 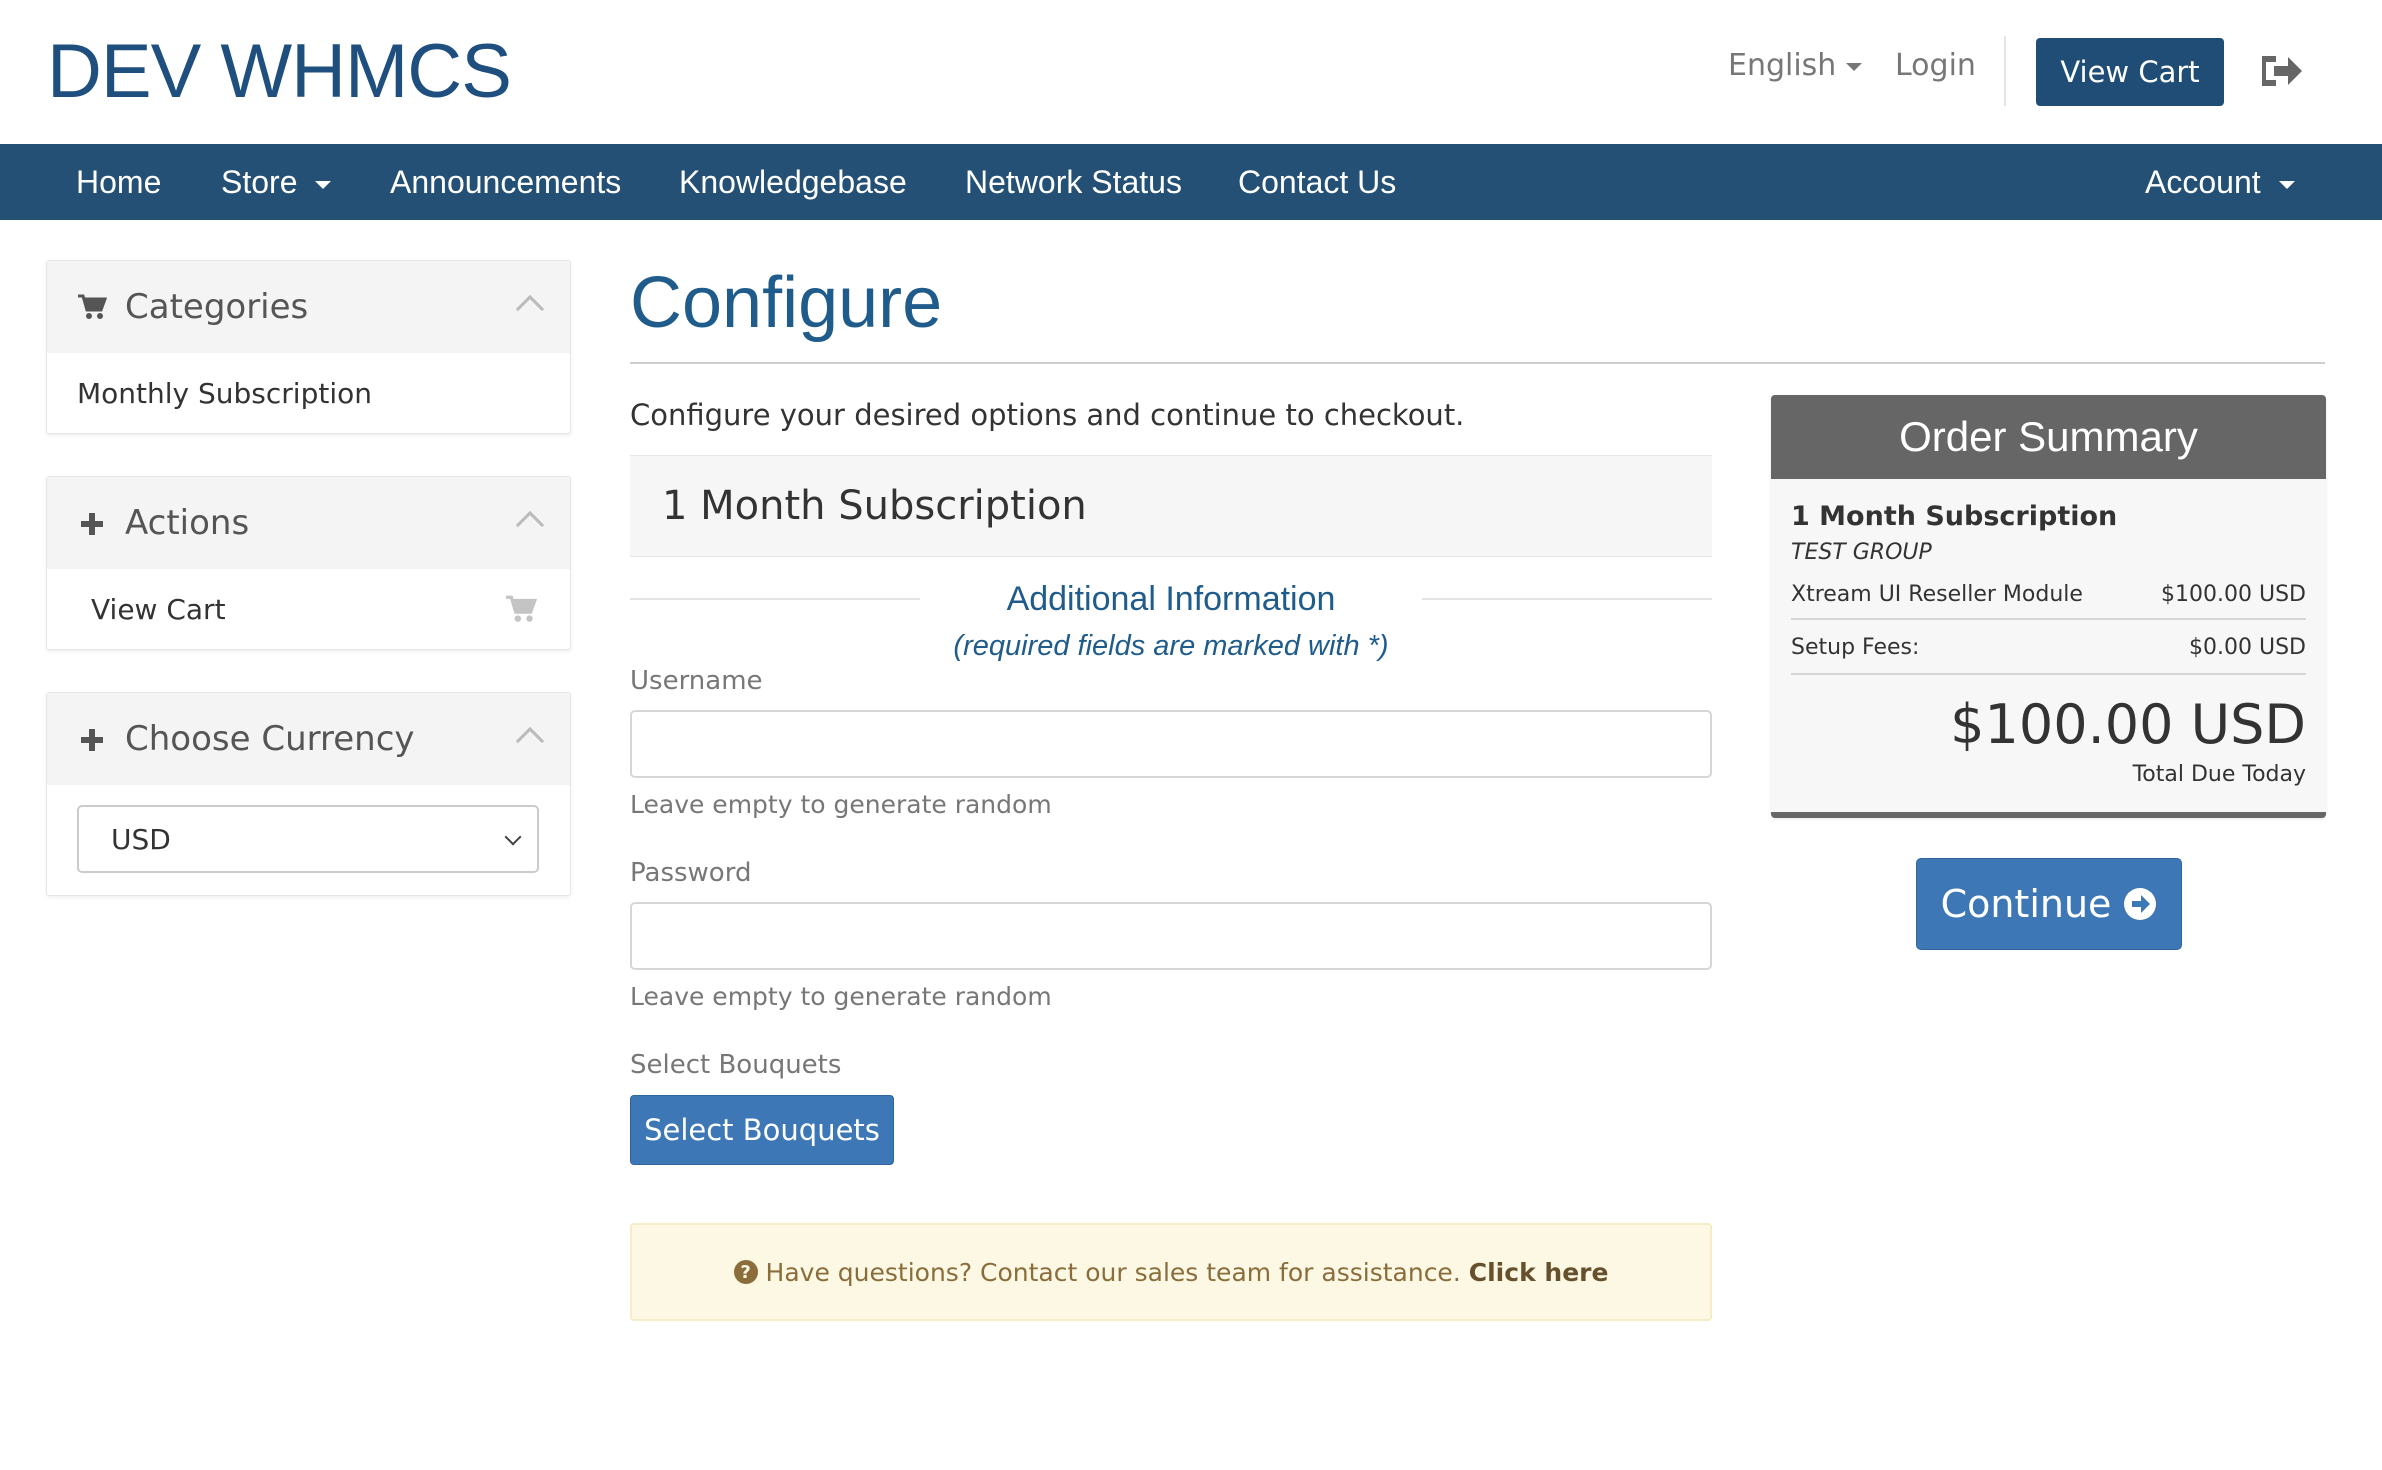 I want to click on category-item-monthly-subscription: Monthly Subscription, so click(x=308, y=393).